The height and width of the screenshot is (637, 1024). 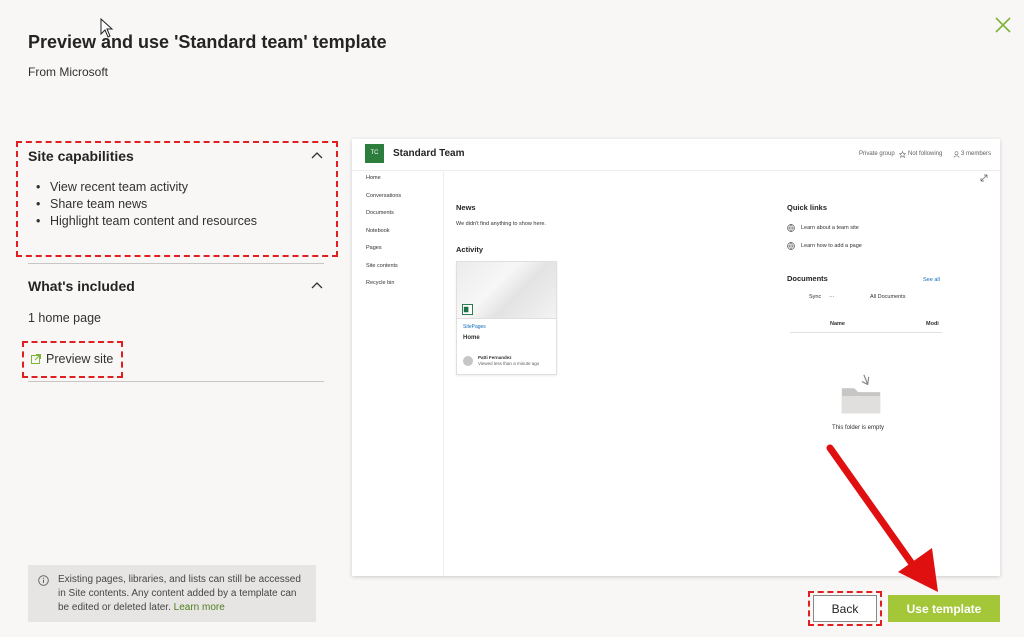 What do you see at coordinates (815, 297) in the screenshot?
I see `sync-button: Sync` at bounding box center [815, 297].